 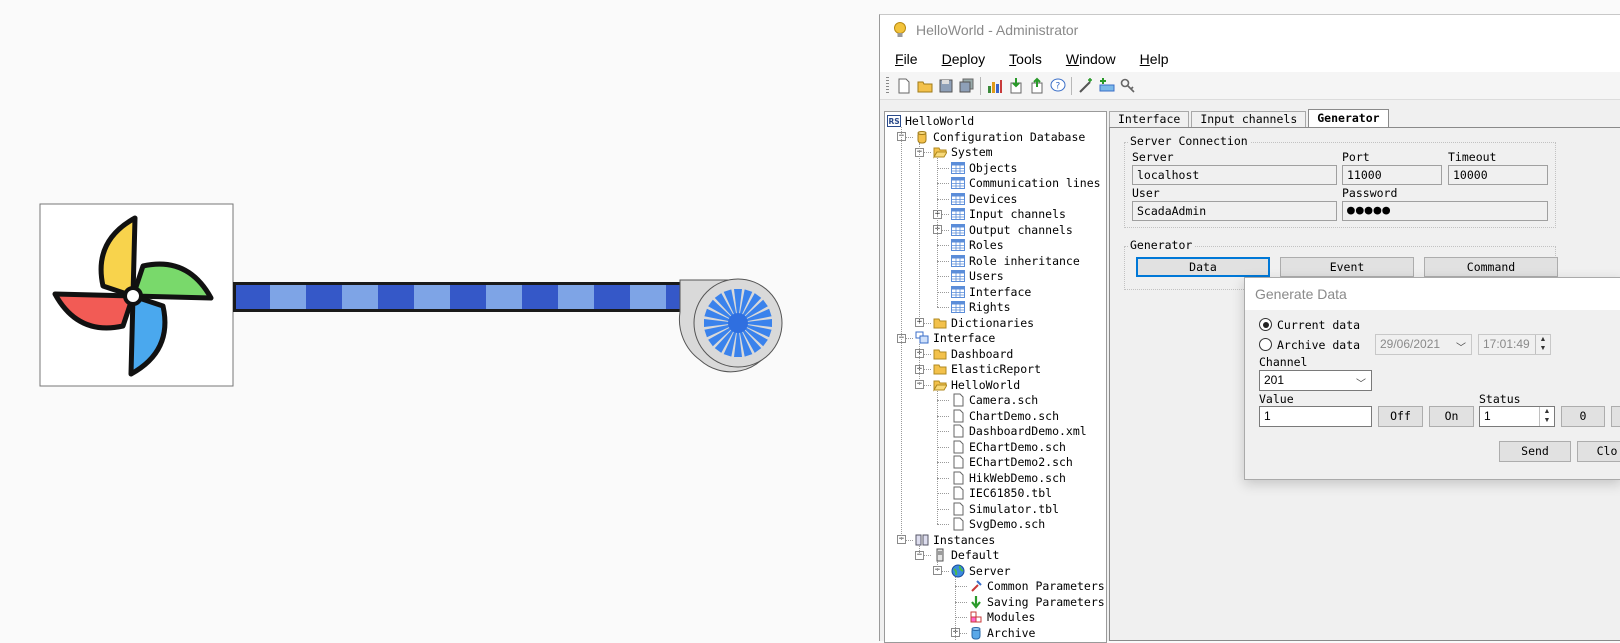 What do you see at coordinates (1008, 478) in the screenshot?
I see `tree-file: HikWebDemo.sch` at bounding box center [1008, 478].